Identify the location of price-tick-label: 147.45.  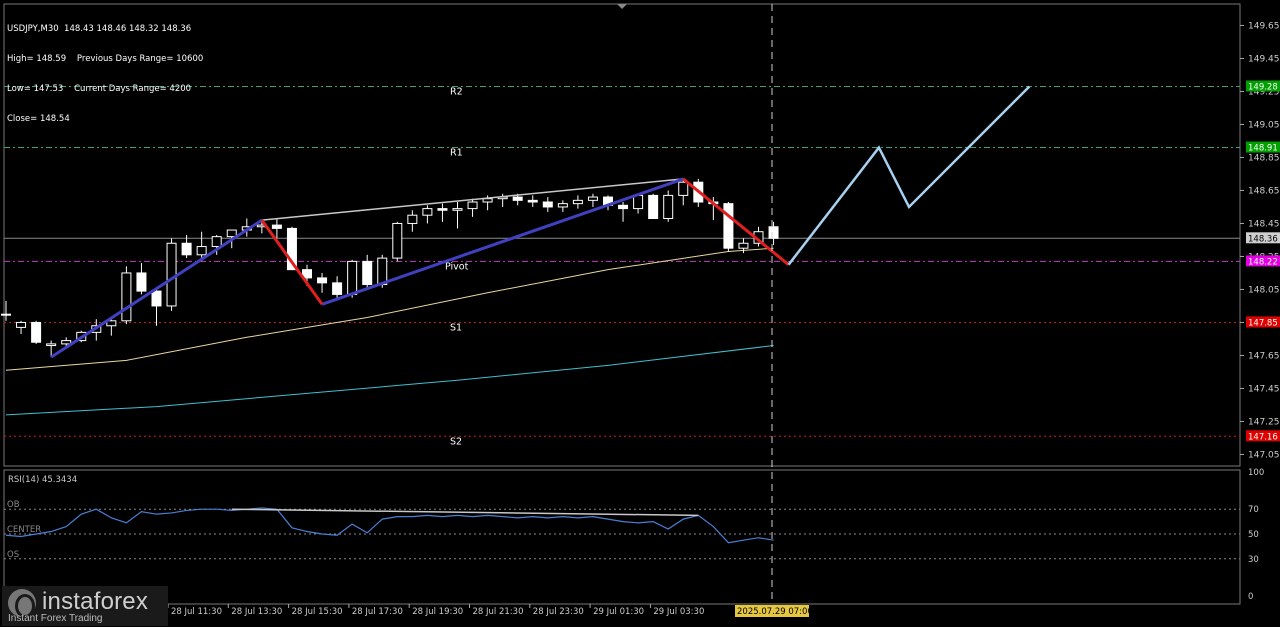
(1264, 389).